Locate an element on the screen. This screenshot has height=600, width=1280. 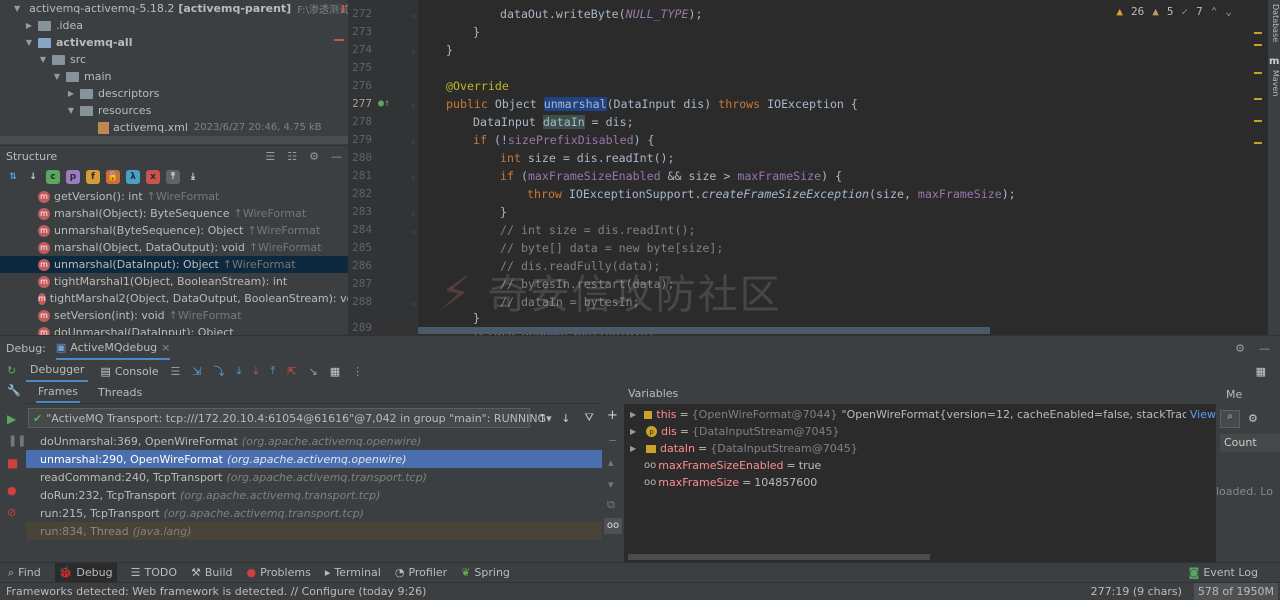
inherited-icon: c is located at coordinates (53, 177).